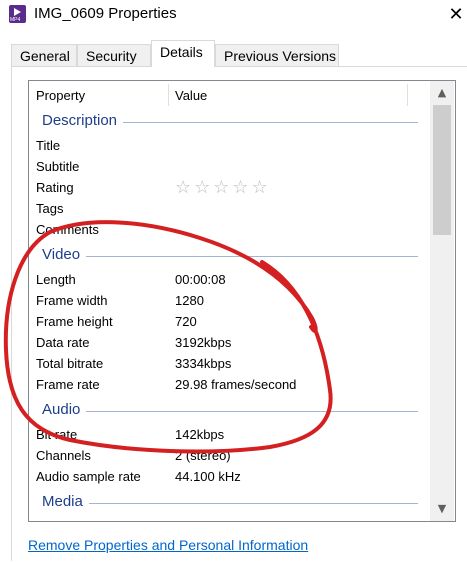 This screenshot has height=562, width=467. What do you see at coordinates (60, 95) in the screenshot?
I see `column-header-property: Property` at bounding box center [60, 95].